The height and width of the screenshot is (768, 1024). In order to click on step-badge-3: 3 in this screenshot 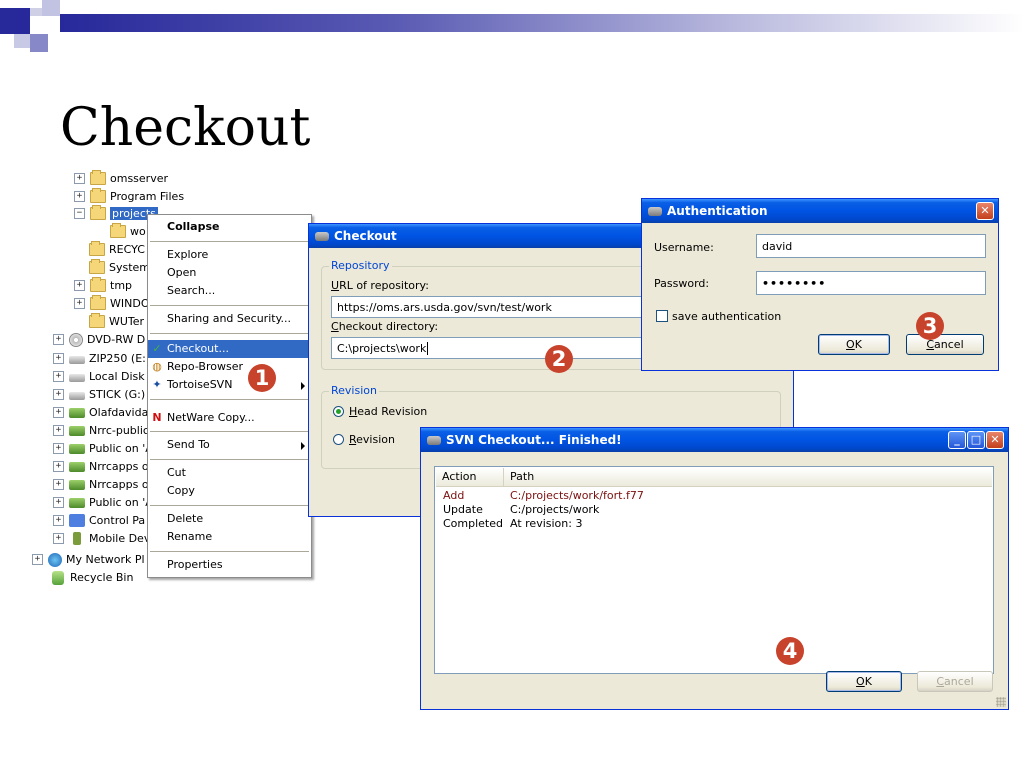, I will do `click(930, 326)`.